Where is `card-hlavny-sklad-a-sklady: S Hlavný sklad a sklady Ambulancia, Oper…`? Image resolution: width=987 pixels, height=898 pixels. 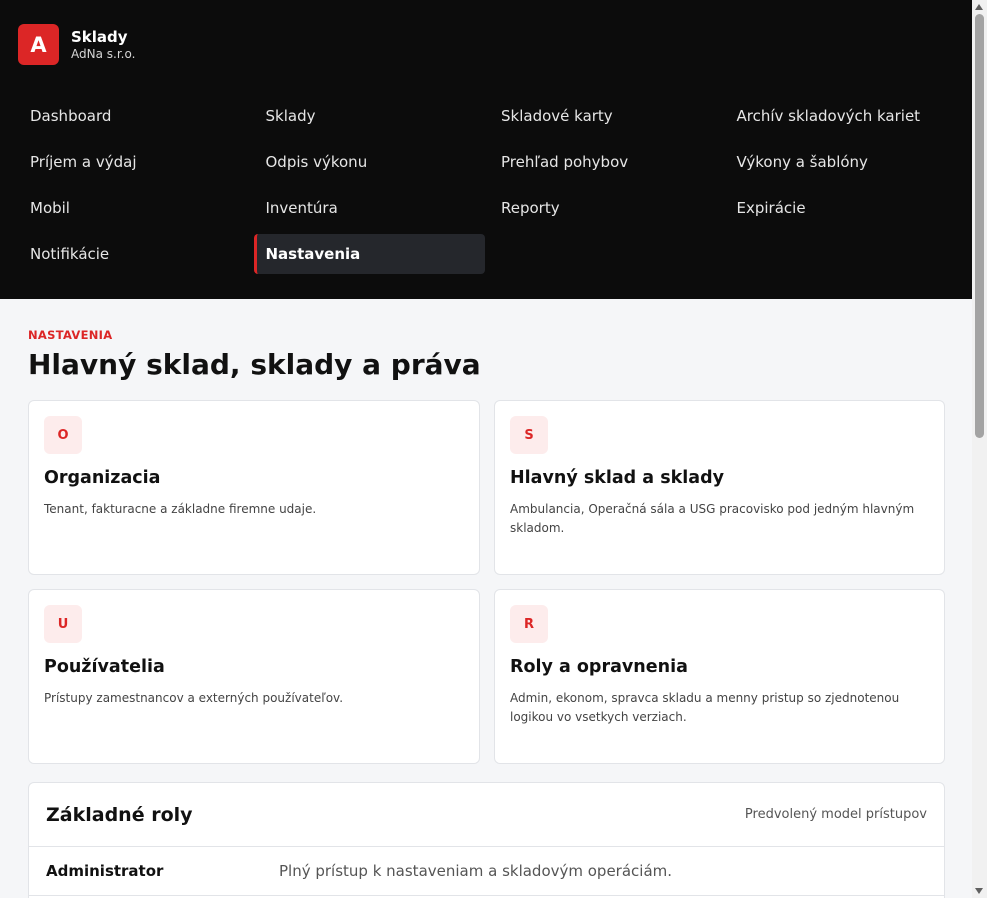 card-hlavny-sklad-a-sklady: S Hlavný sklad a sklady Ambulancia, Oper… is located at coordinates (719, 487).